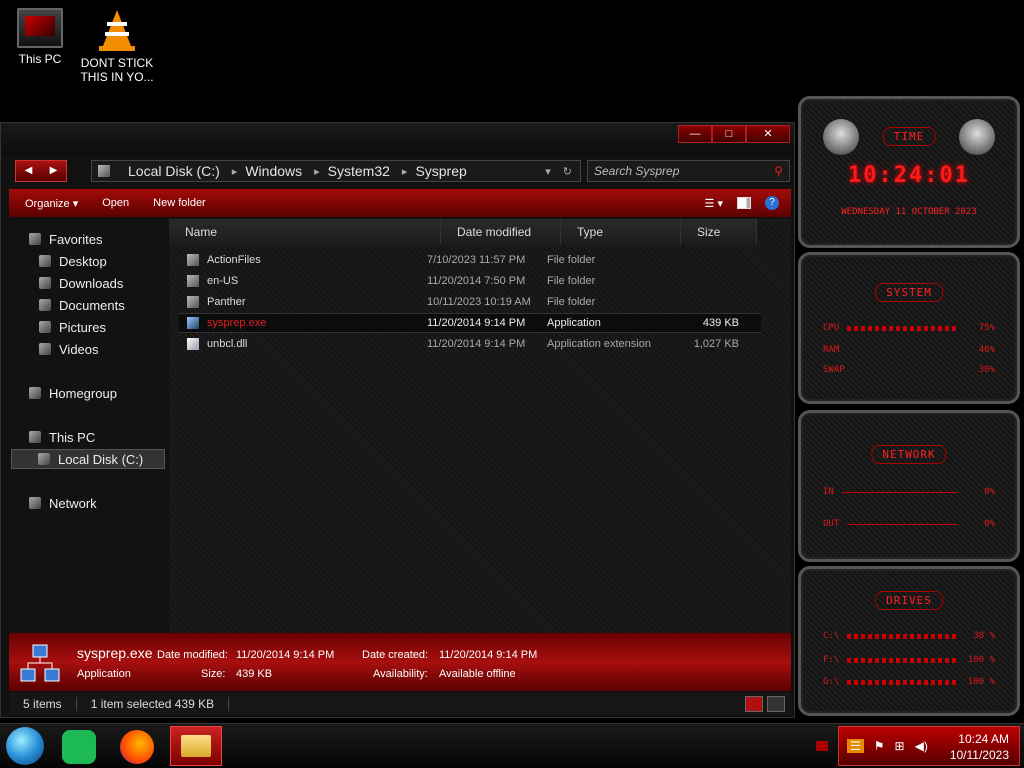 This screenshot has height=768, width=1024. Describe the element at coordinates (73, 261) in the screenshot. I see `nav-desktop: Desktop` at that location.